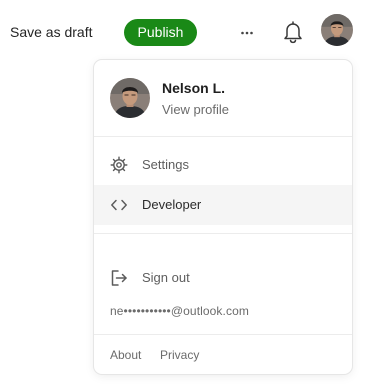  Describe the element at coordinates (194, 88) in the screenshot. I see `profile-name: Nelson L.` at that location.